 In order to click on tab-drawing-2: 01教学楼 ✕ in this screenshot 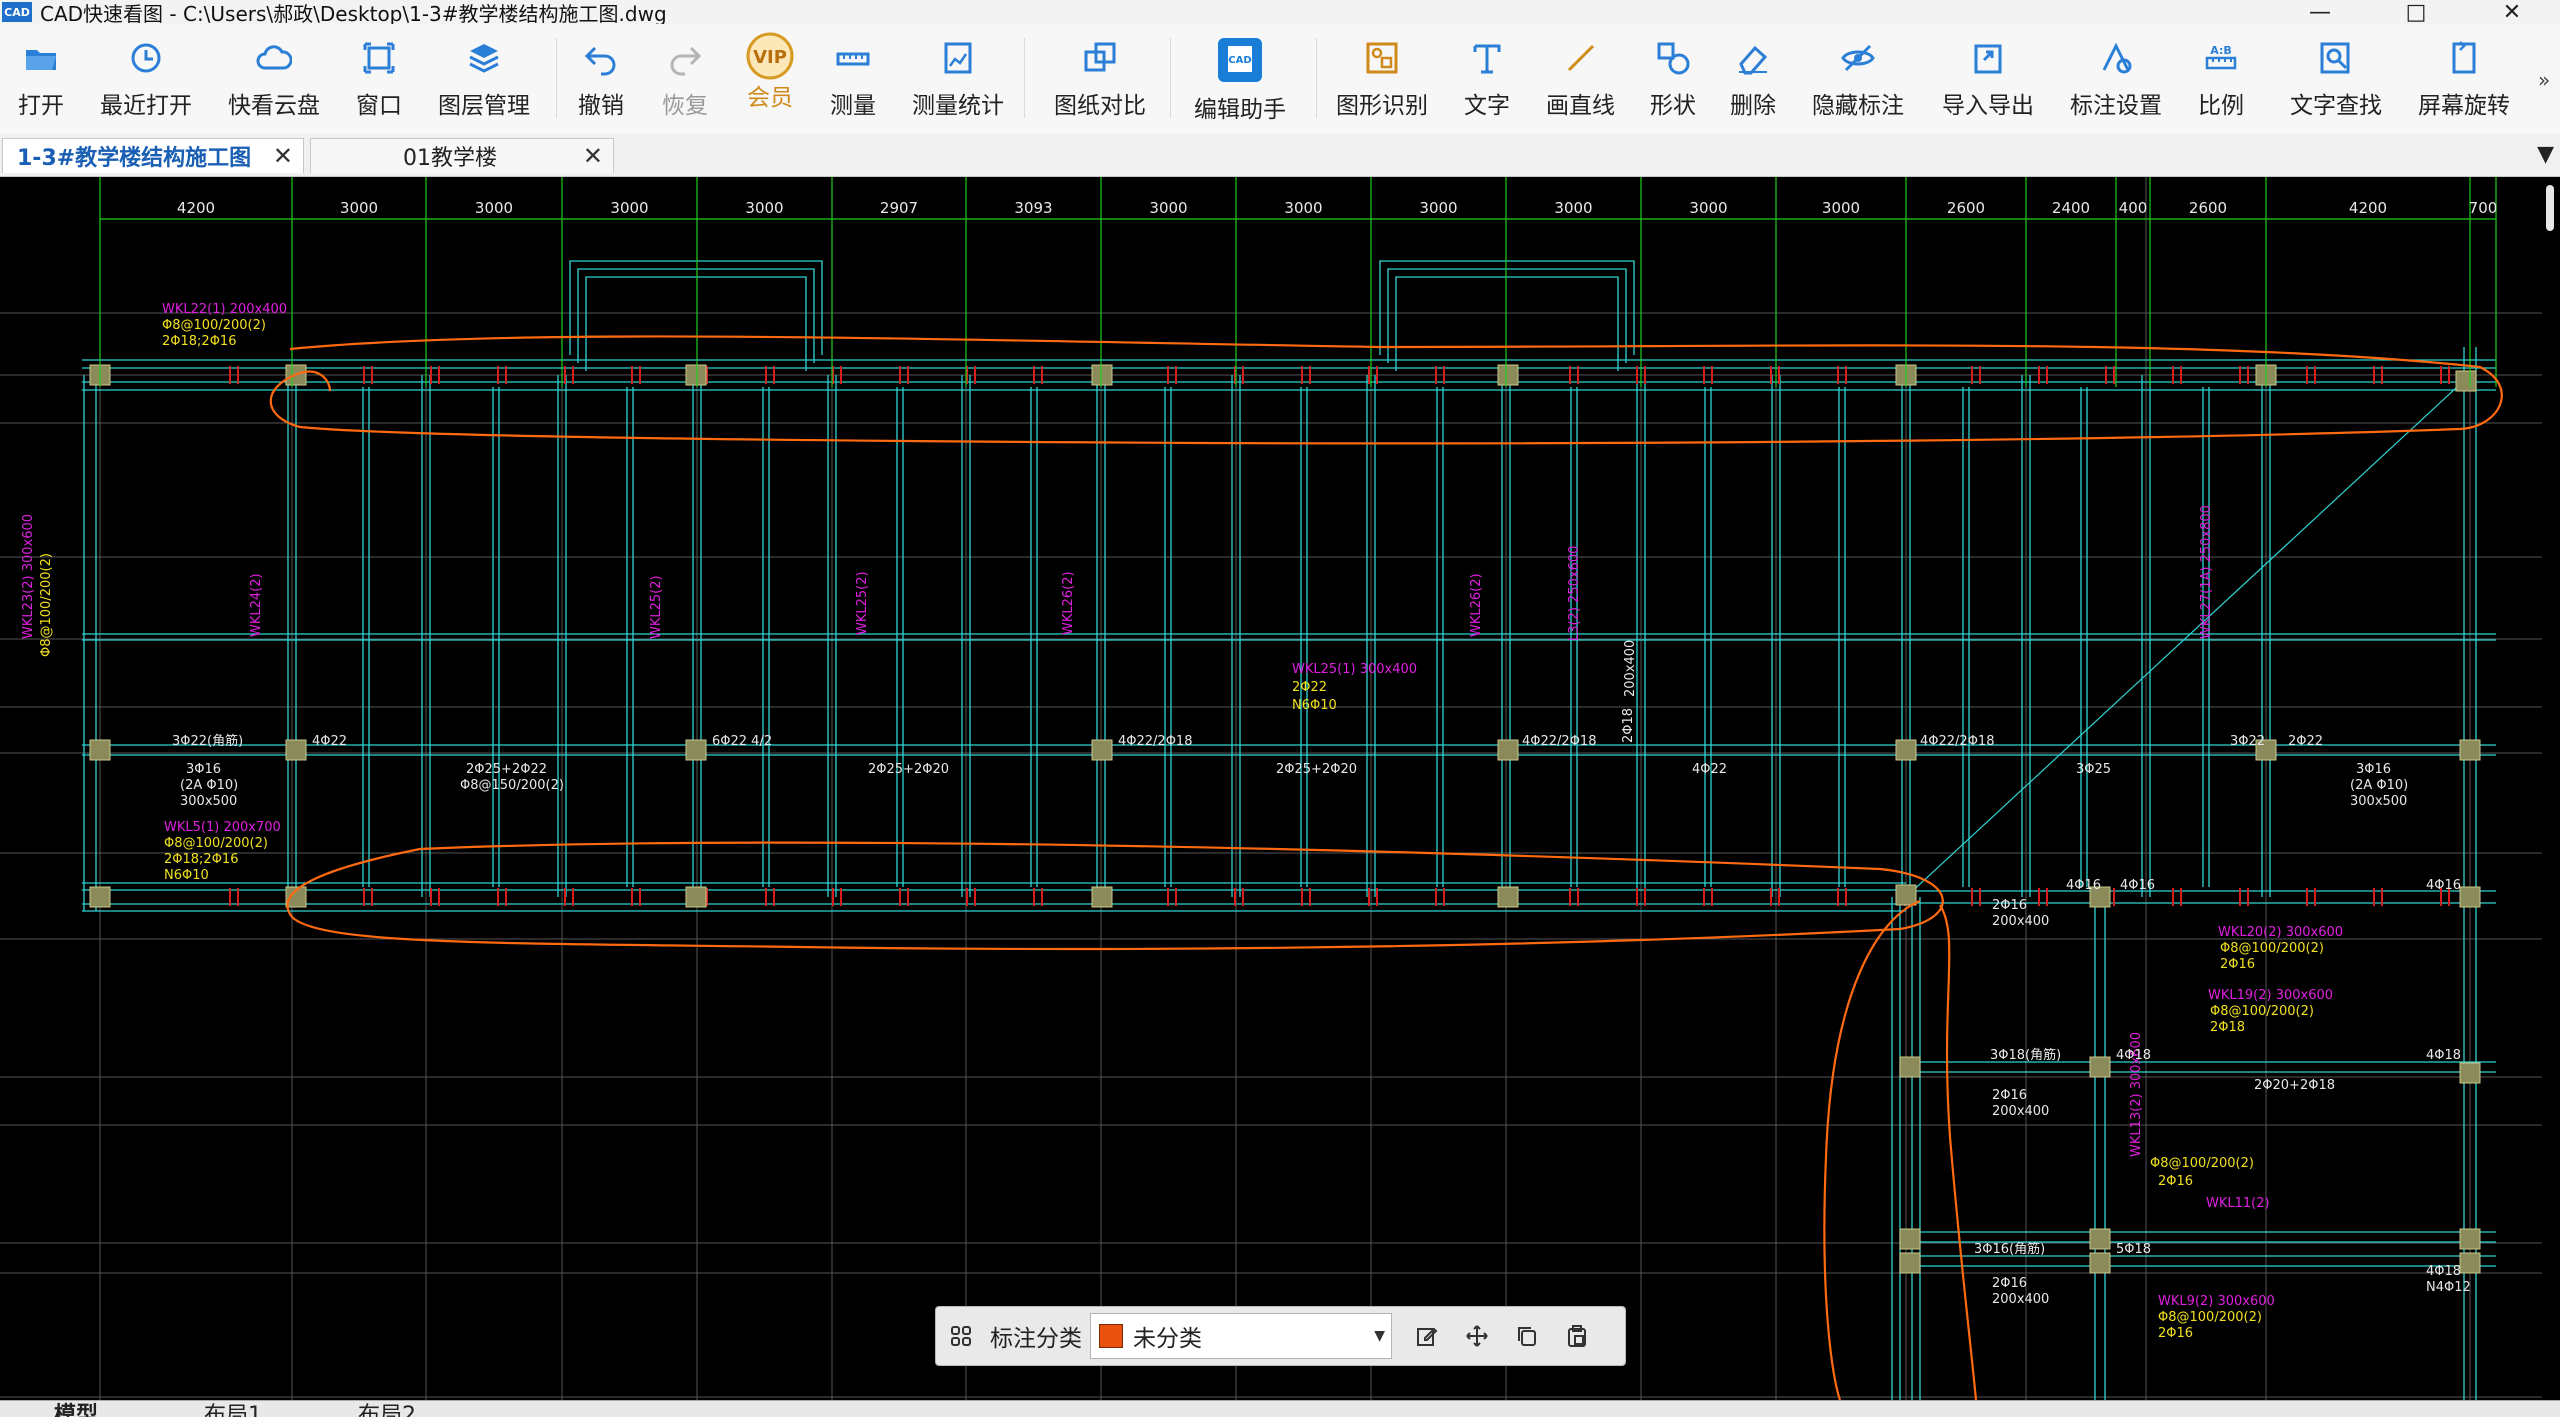, I will do `click(462, 155)`.